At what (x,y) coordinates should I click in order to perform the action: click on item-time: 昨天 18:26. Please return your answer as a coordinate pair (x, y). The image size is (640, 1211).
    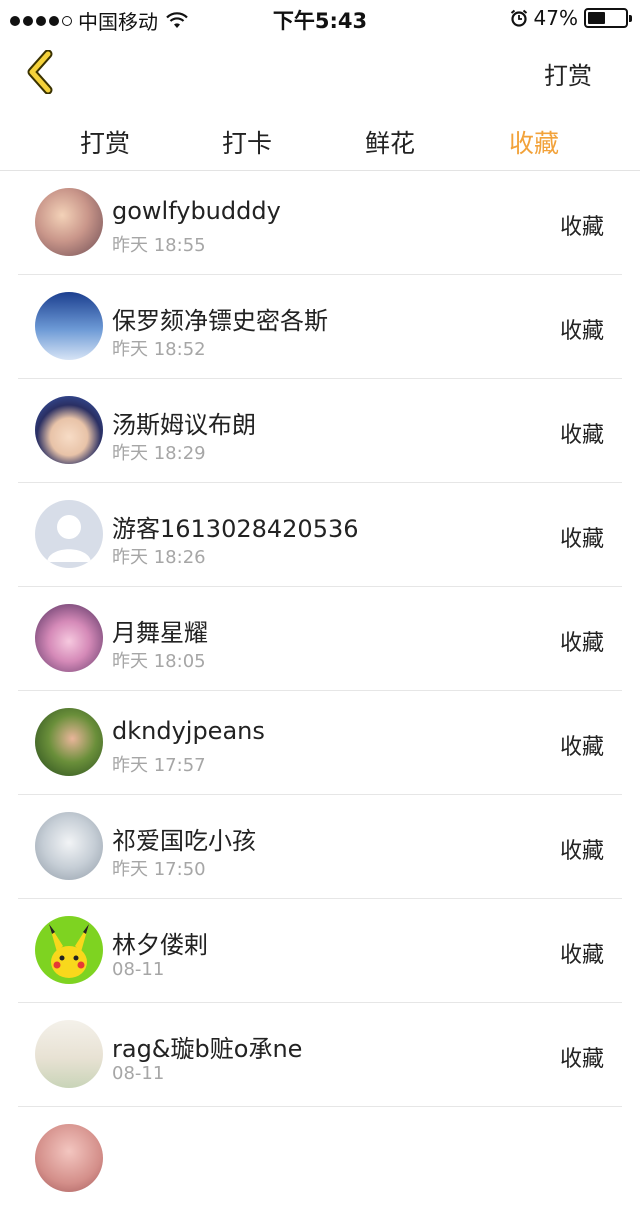
    Looking at the image, I should click on (159, 557).